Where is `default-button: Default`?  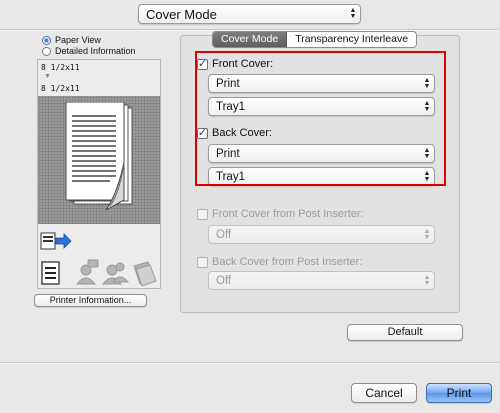
default-button: Default is located at coordinates (405, 332).